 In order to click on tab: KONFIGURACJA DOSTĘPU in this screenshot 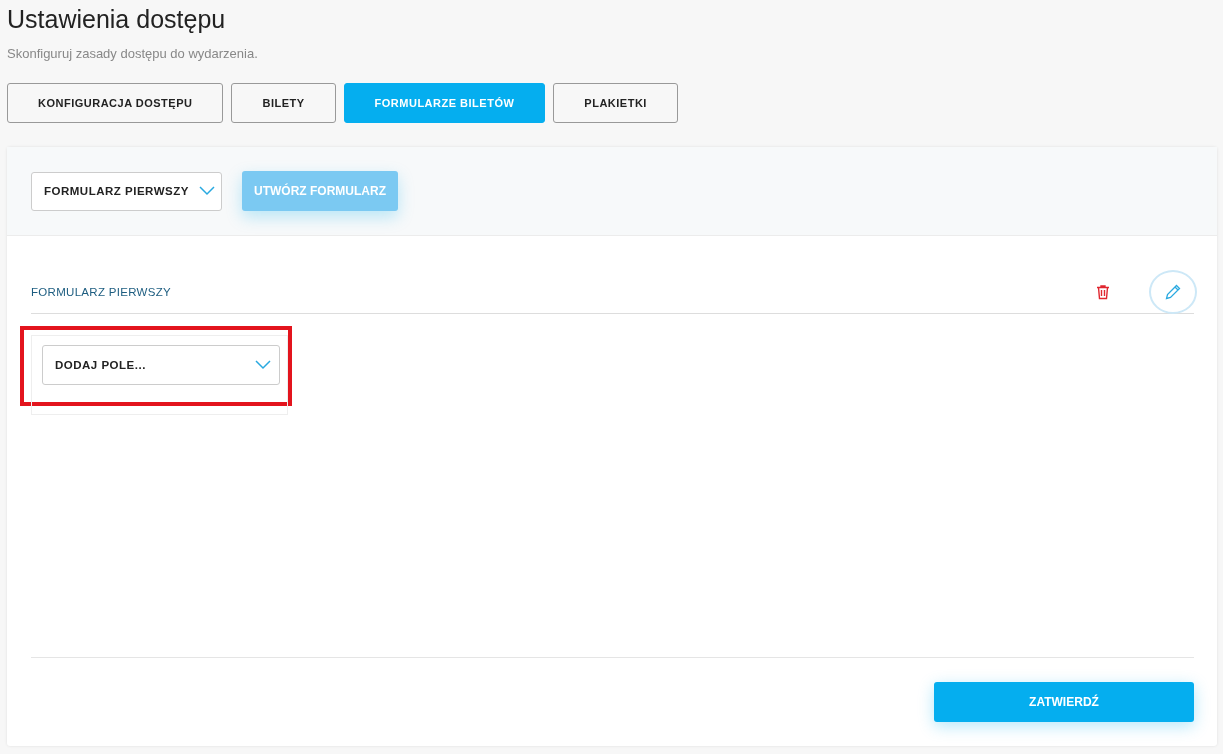, I will do `click(115, 103)`.